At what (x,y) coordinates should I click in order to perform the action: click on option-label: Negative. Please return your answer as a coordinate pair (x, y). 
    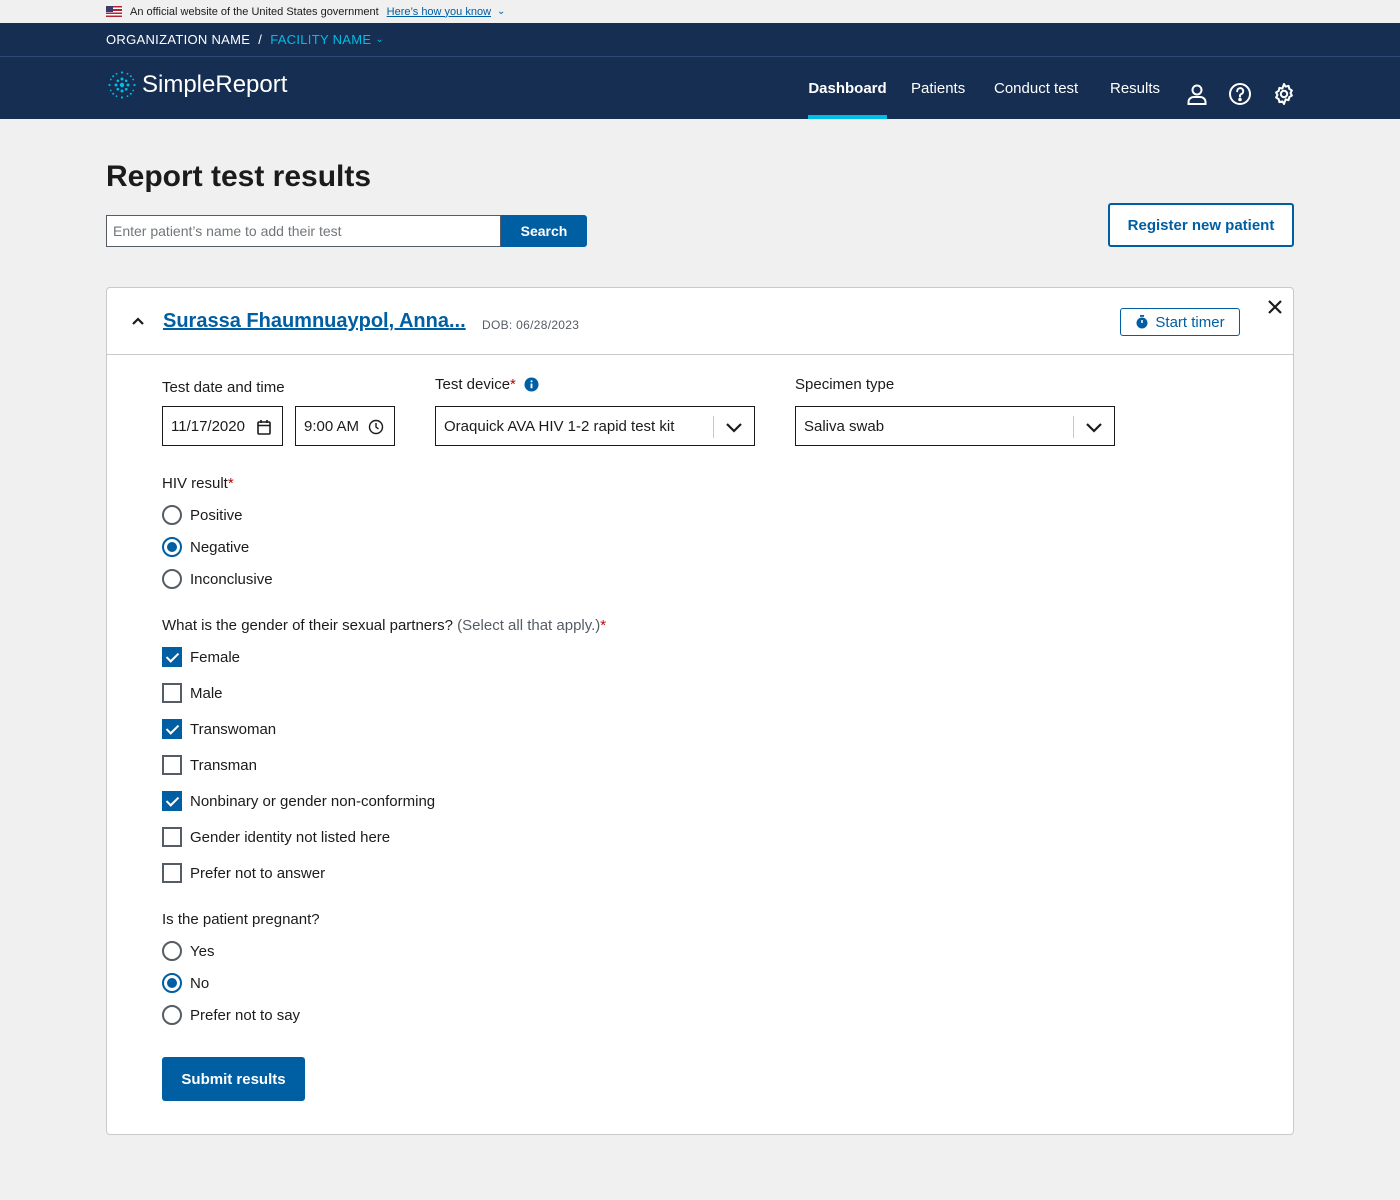
    Looking at the image, I should click on (220, 547).